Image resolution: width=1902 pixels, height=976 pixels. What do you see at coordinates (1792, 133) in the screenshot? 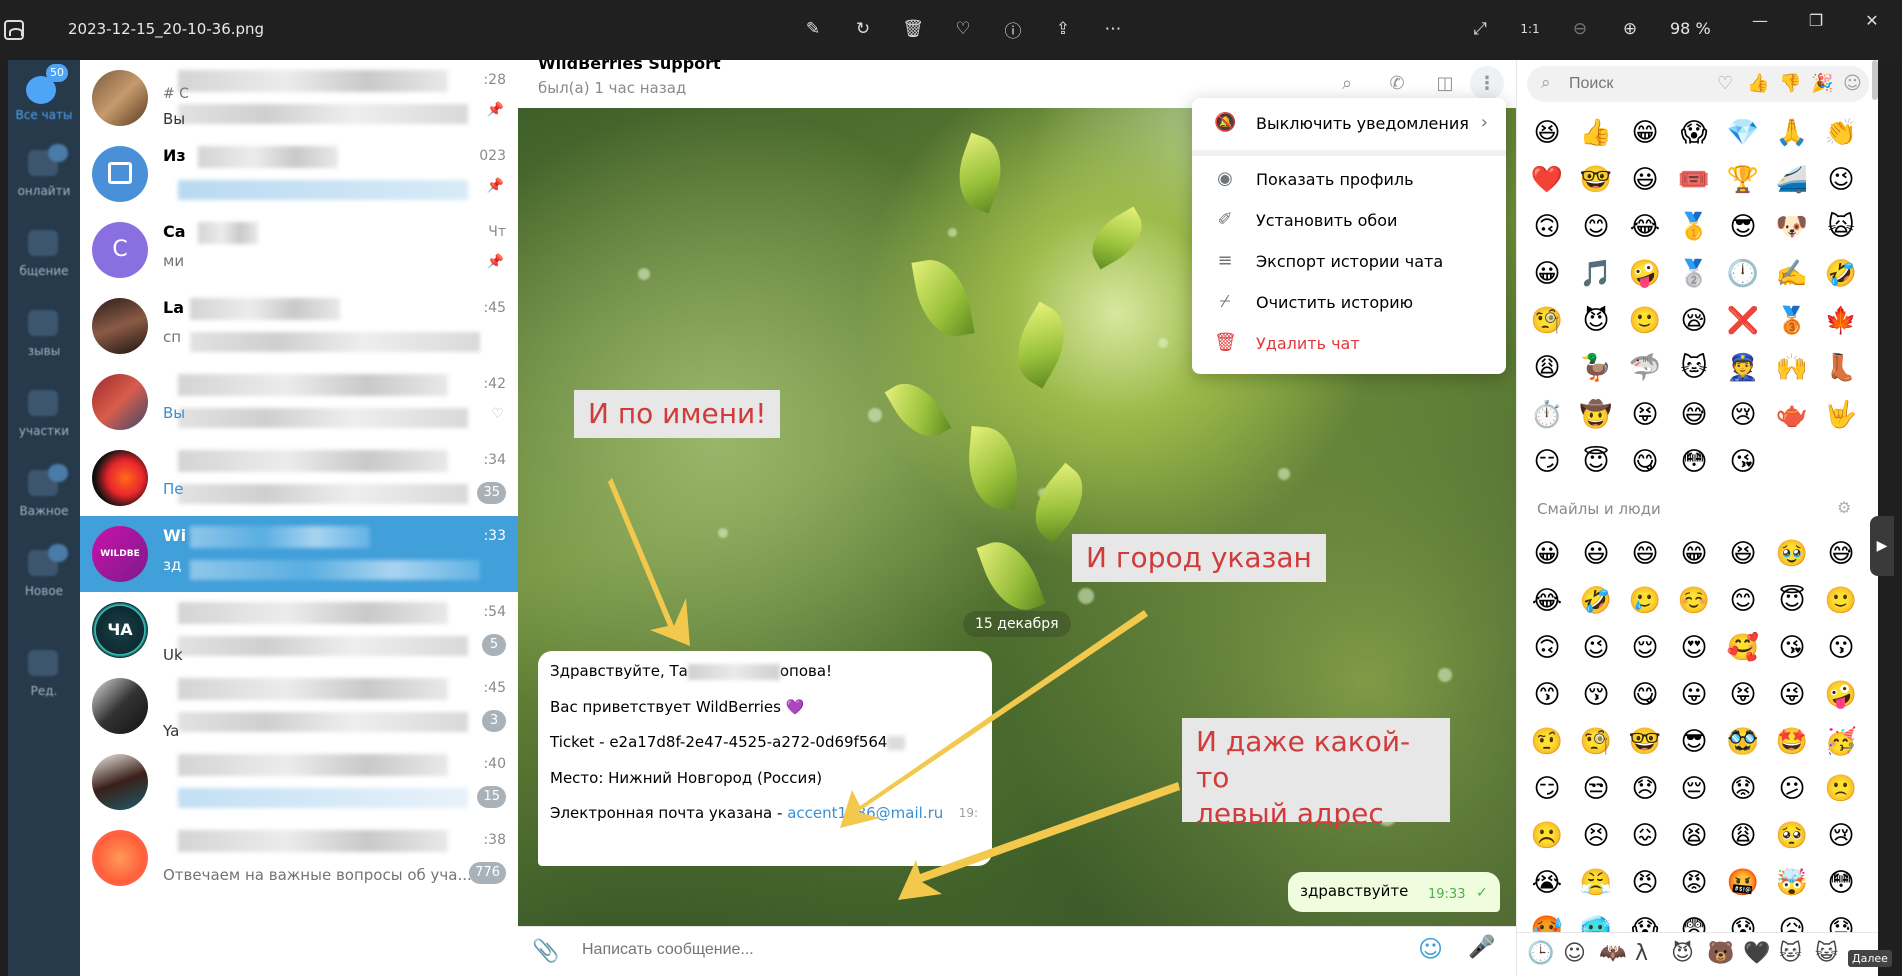
I see `emoji-cell: 🙏` at bounding box center [1792, 133].